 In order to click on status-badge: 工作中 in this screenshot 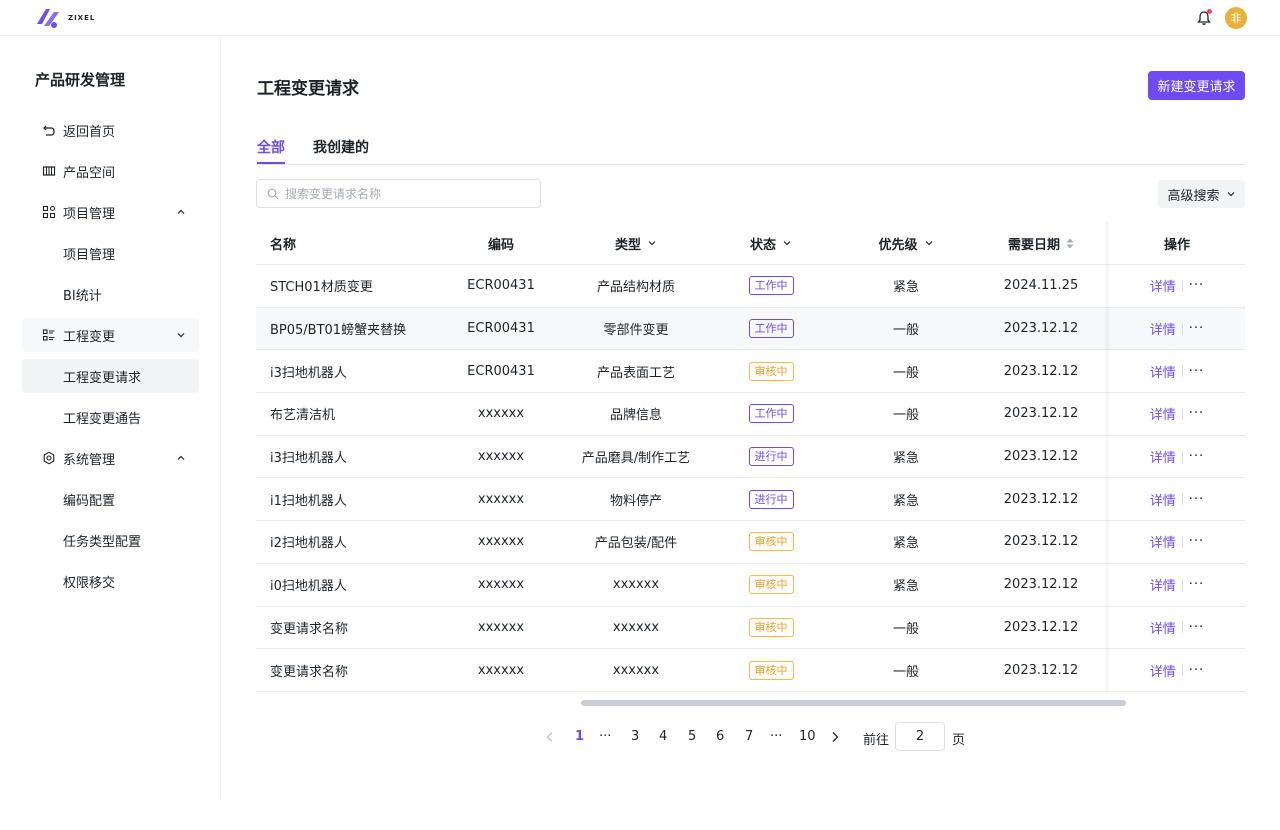, I will do `click(771, 286)`.